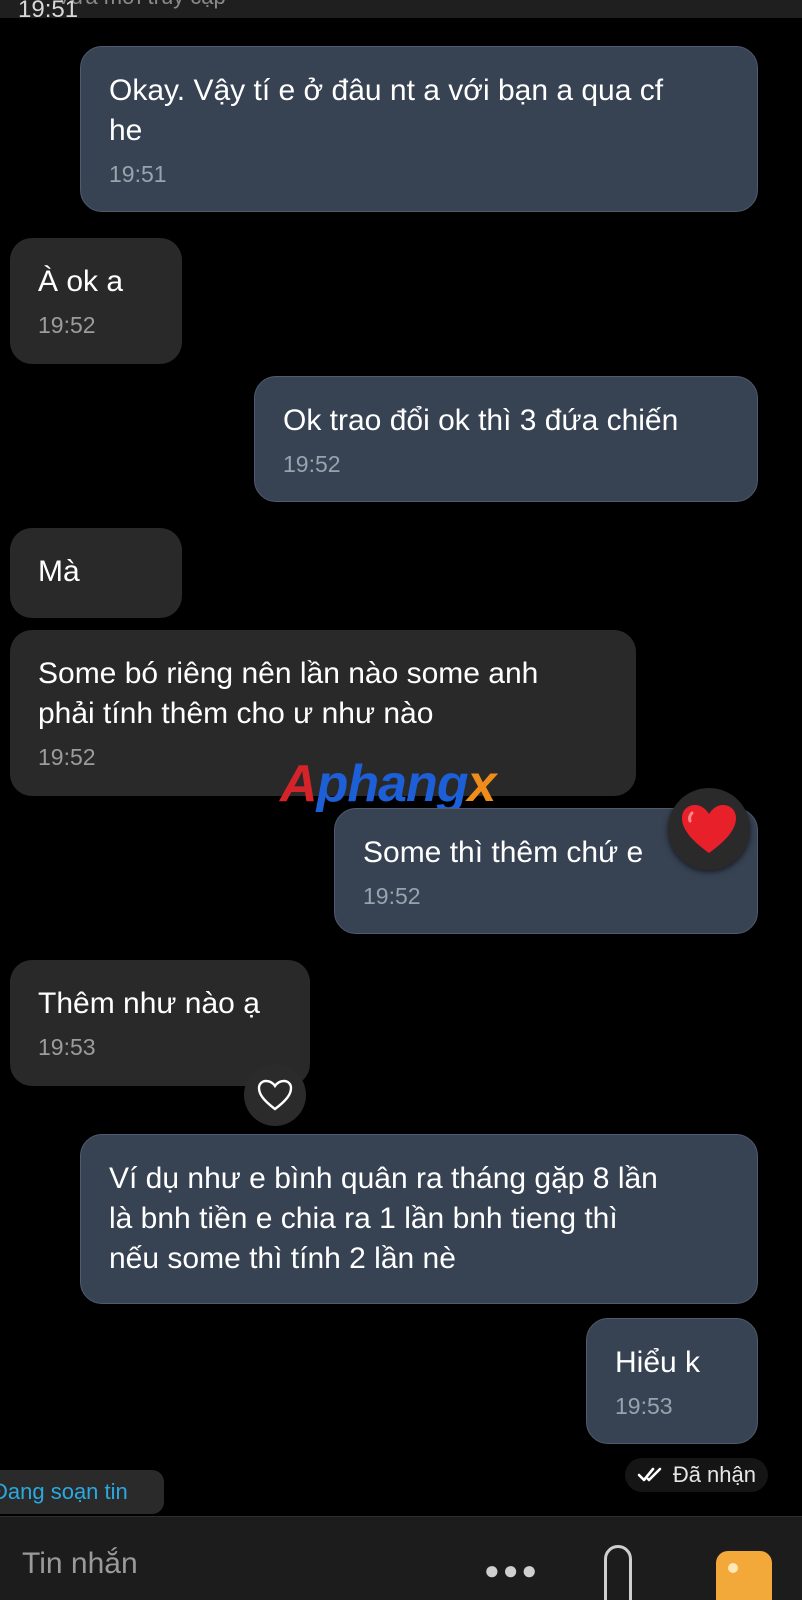 The width and height of the screenshot is (802, 1600). Describe the element at coordinates (96, 573) in the screenshot. I see `message-bubble-incoming: Mà` at that location.